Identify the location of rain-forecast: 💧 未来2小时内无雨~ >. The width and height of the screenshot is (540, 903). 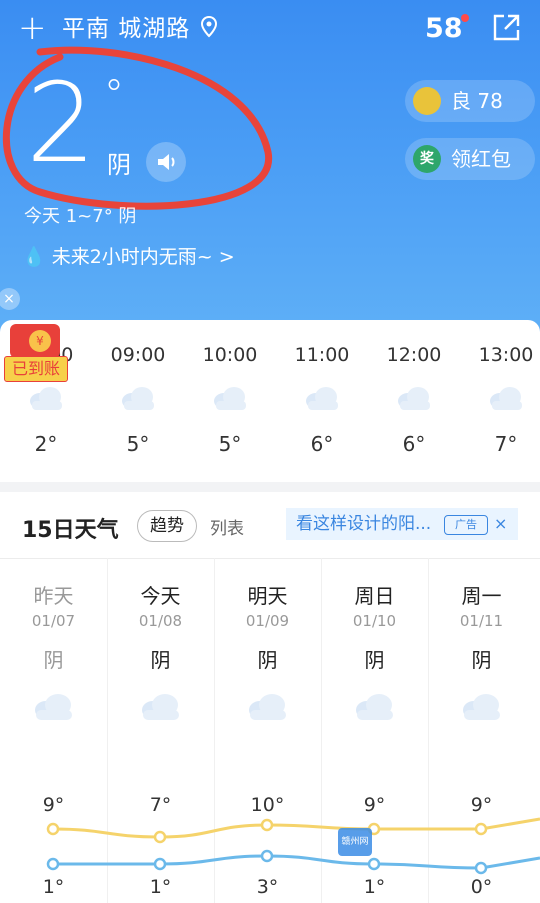
(128, 255).